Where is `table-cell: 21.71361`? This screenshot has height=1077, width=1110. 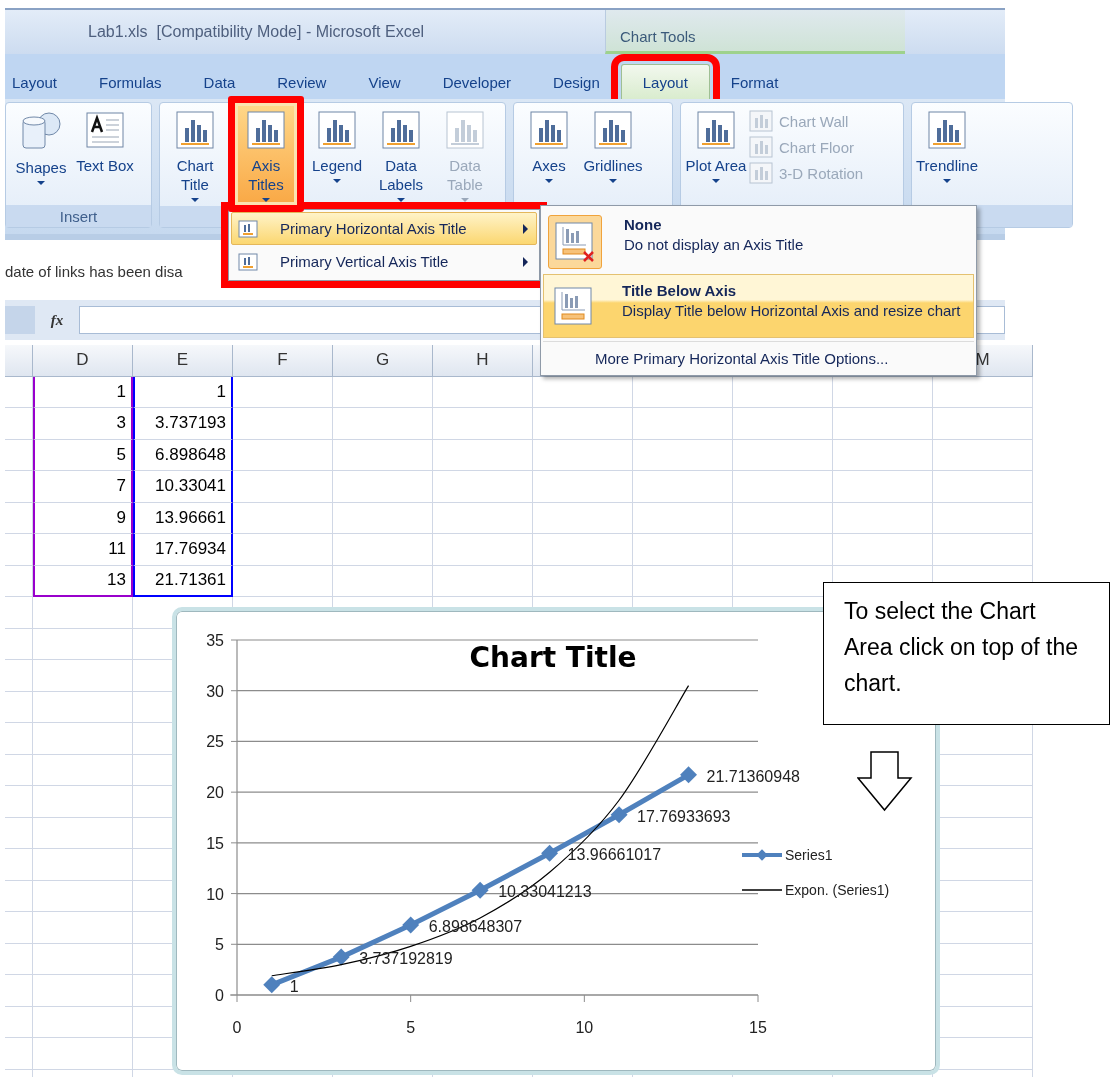
table-cell: 21.71361 is located at coordinates (183, 581).